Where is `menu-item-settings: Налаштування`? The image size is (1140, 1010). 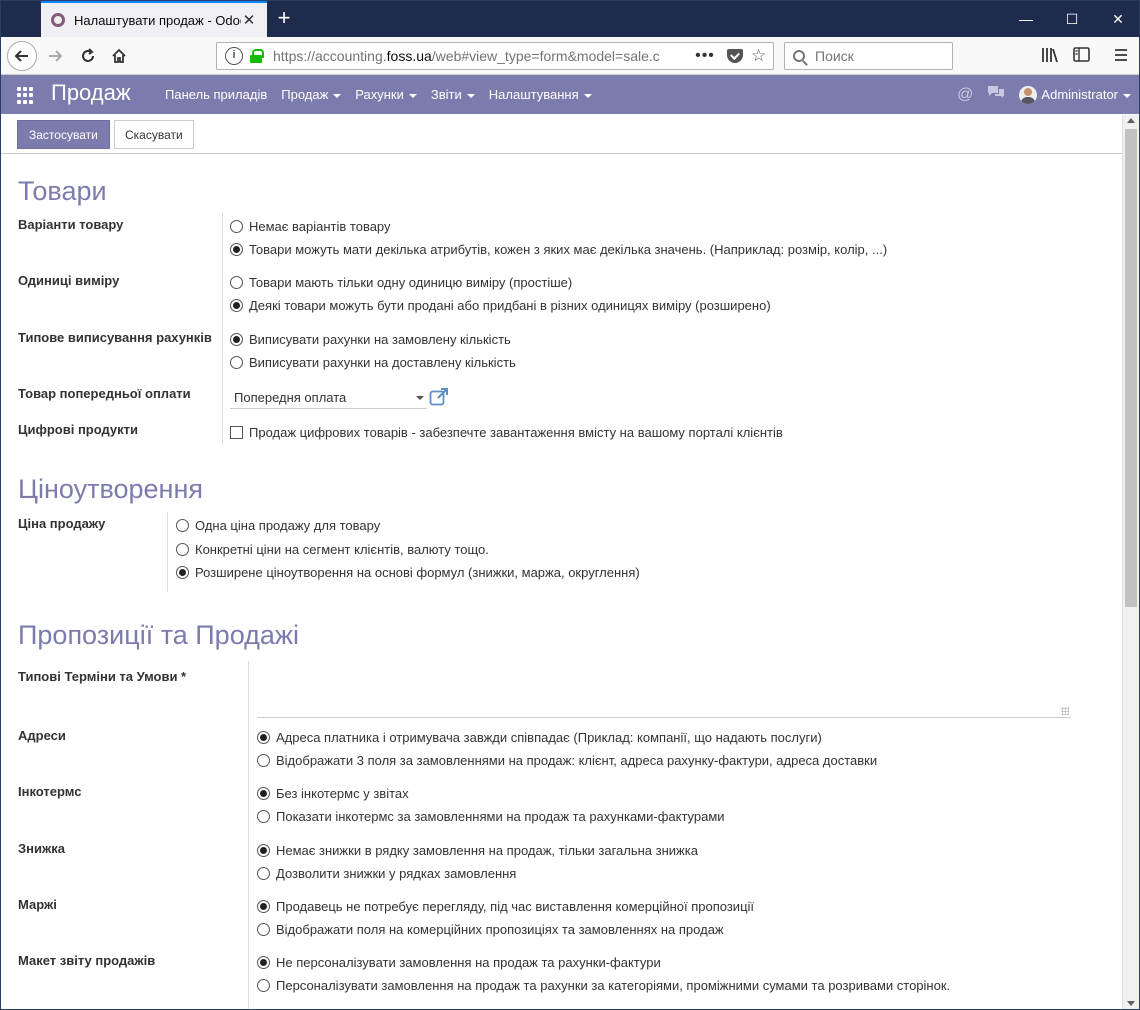
menu-item-settings: Налаштування is located at coordinates (540, 94).